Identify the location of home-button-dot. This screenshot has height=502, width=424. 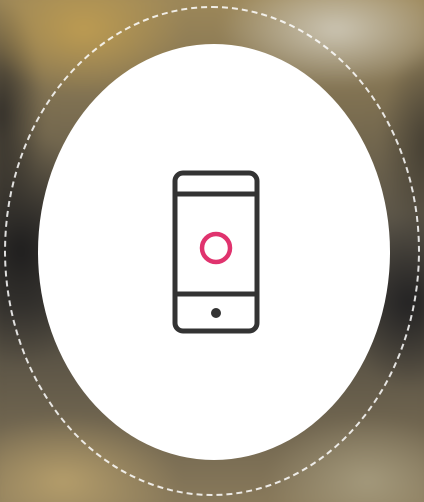
(216, 313).